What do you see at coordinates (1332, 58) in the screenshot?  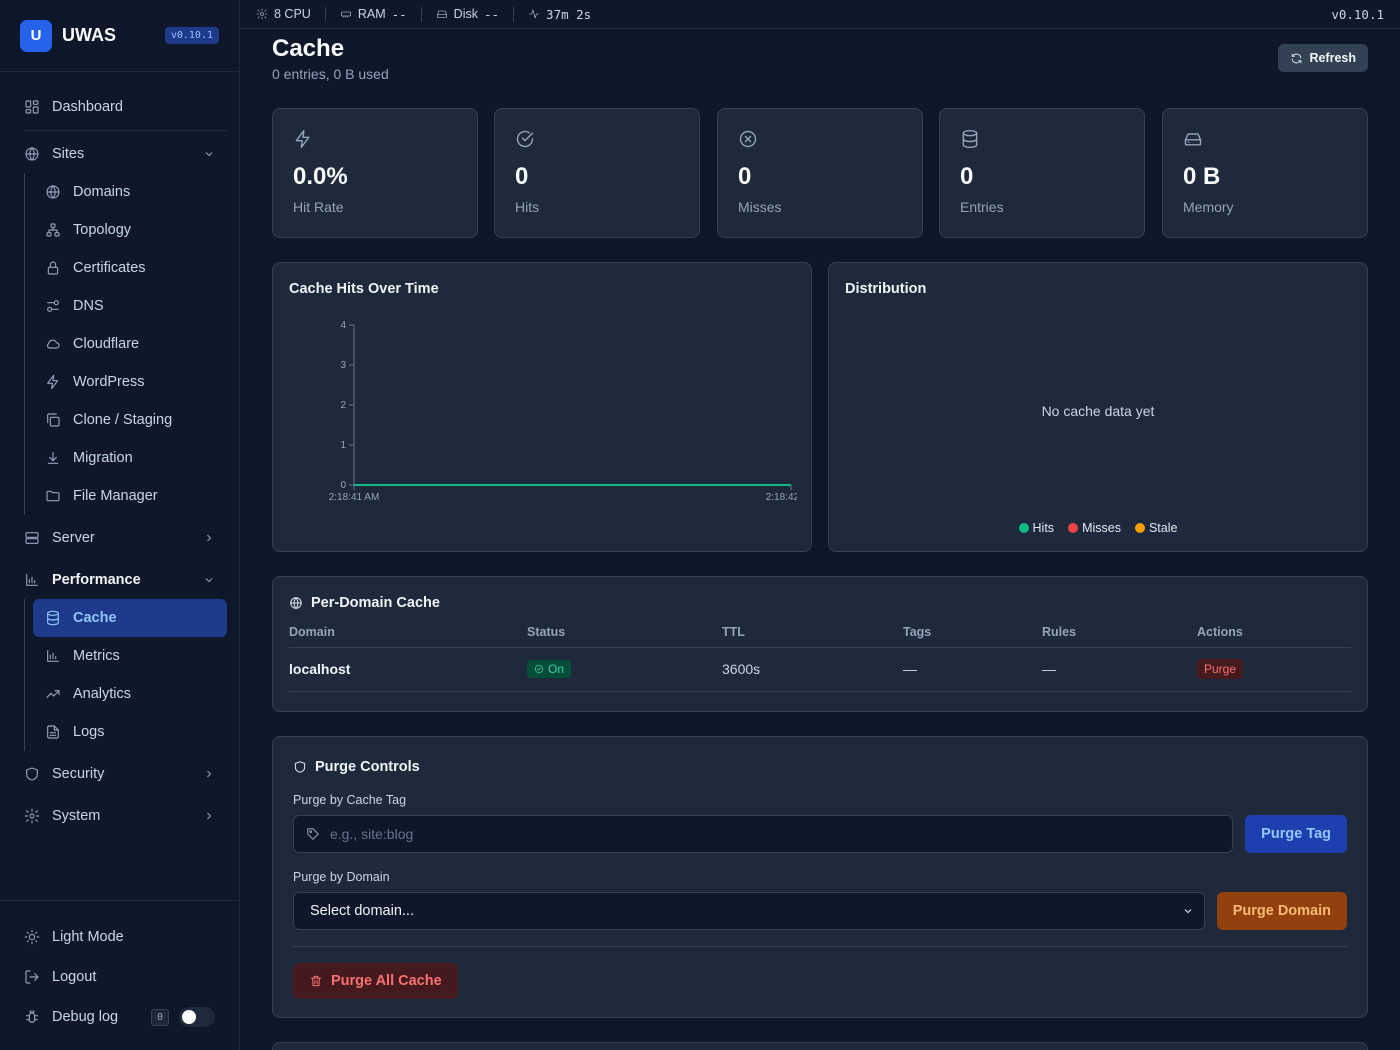 I see `refresh-label: Refresh` at bounding box center [1332, 58].